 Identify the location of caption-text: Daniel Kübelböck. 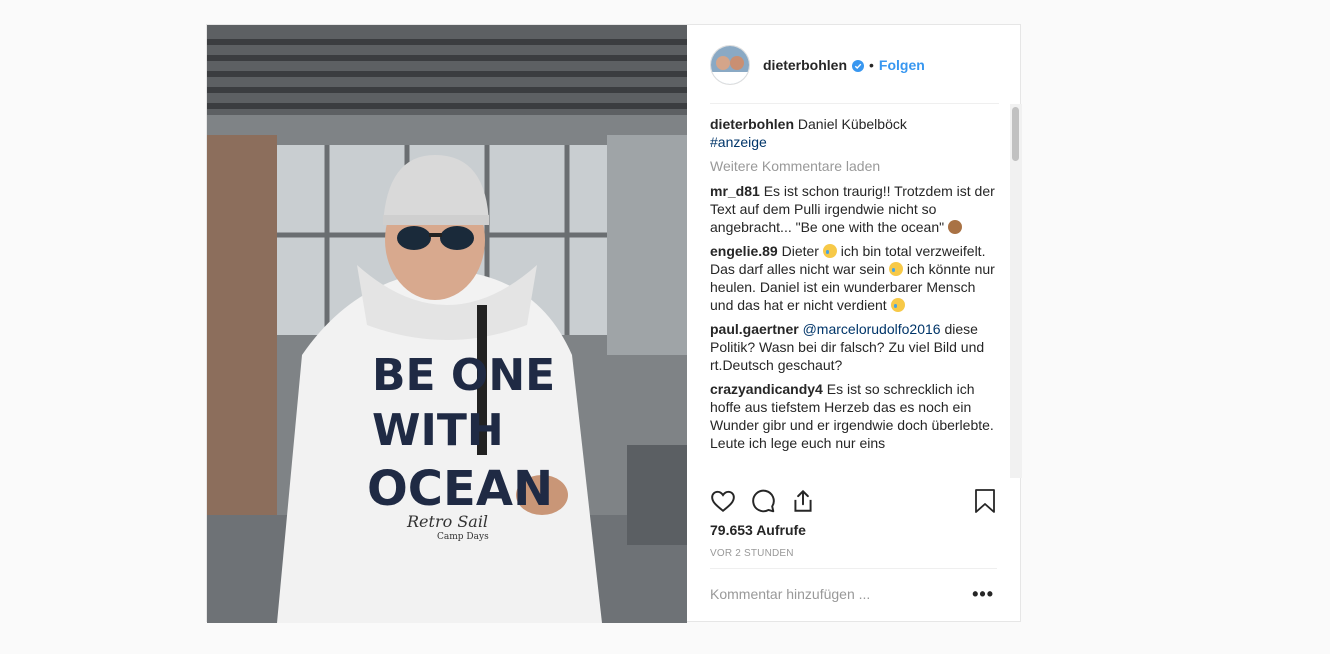
(852, 124).